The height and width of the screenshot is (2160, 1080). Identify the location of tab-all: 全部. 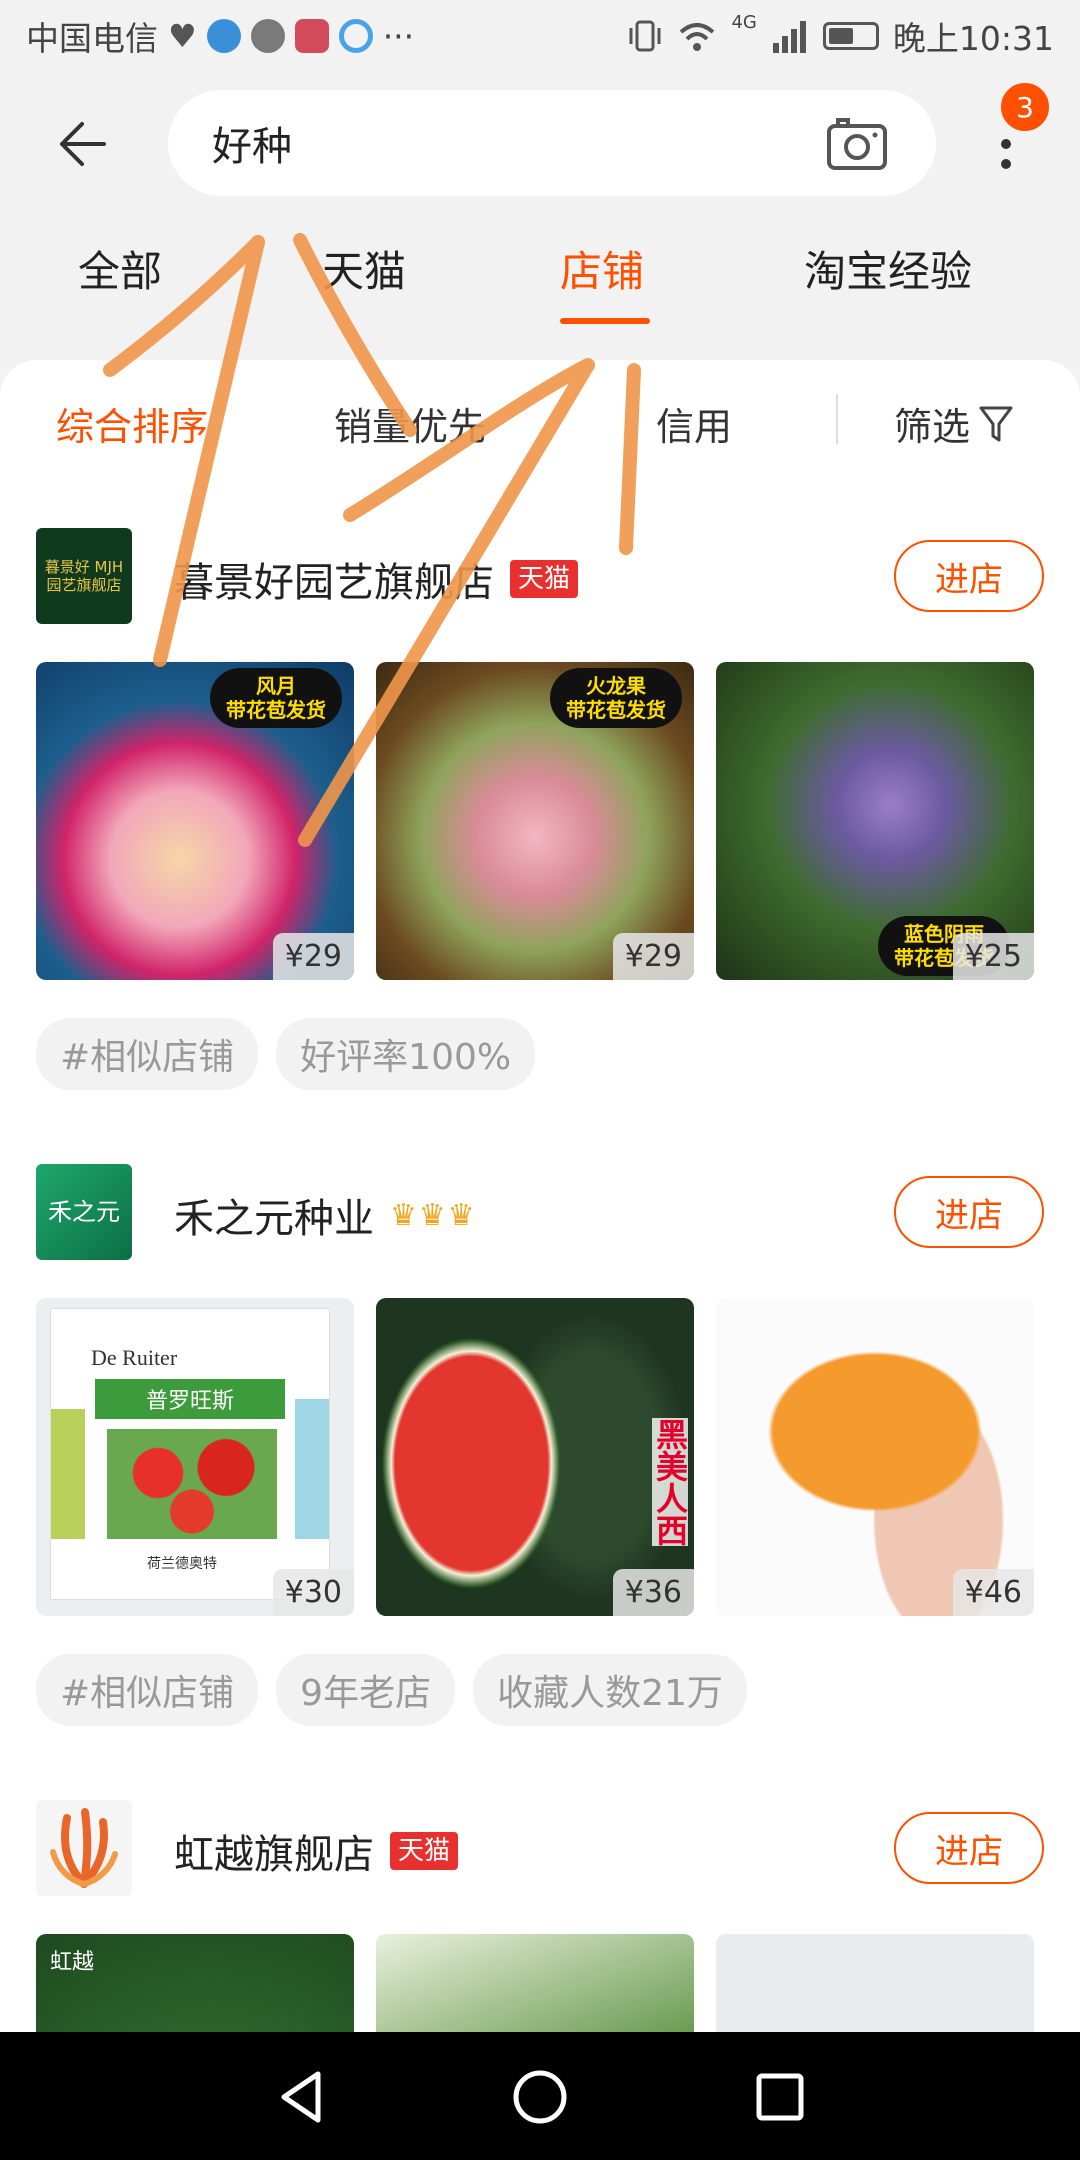
(120, 268).